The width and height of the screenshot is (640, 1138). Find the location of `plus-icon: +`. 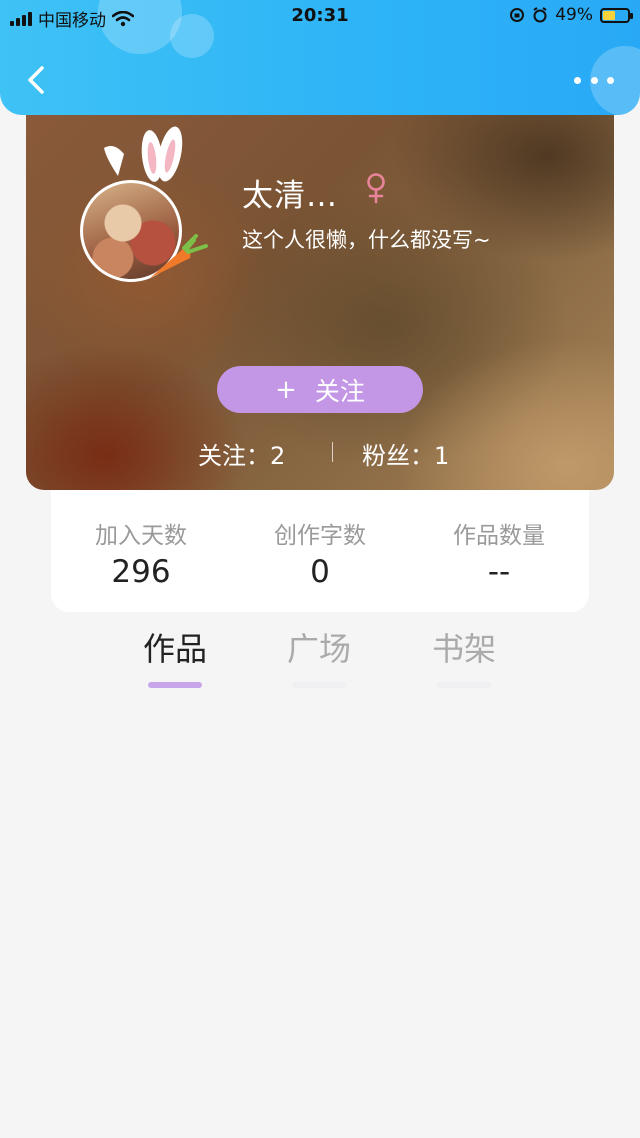

plus-icon: + is located at coordinates (286, 389).